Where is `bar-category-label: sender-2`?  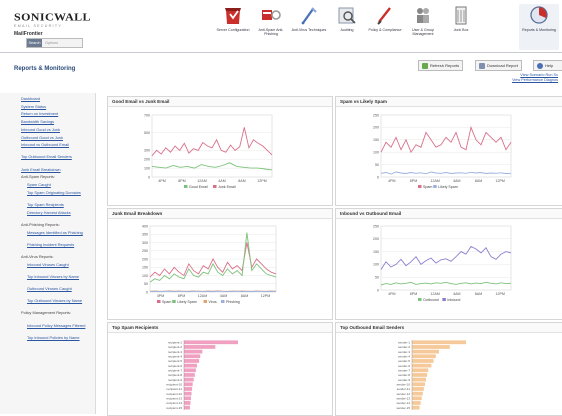 bar-category-label: sender-2 is located at coordinates (404, 347).